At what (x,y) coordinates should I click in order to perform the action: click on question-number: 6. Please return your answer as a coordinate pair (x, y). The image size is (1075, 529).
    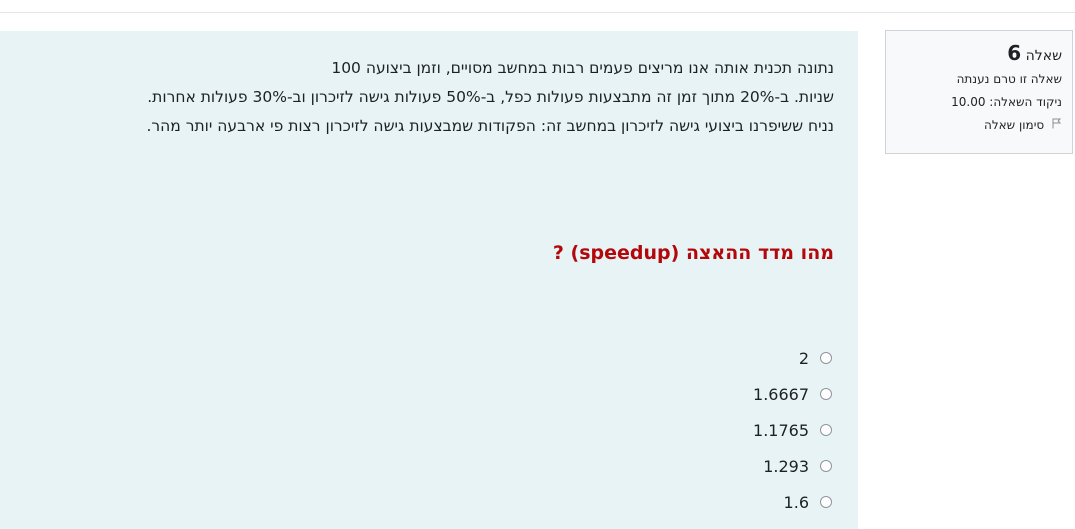
    Looking at the image, I should click on (1014, 53).